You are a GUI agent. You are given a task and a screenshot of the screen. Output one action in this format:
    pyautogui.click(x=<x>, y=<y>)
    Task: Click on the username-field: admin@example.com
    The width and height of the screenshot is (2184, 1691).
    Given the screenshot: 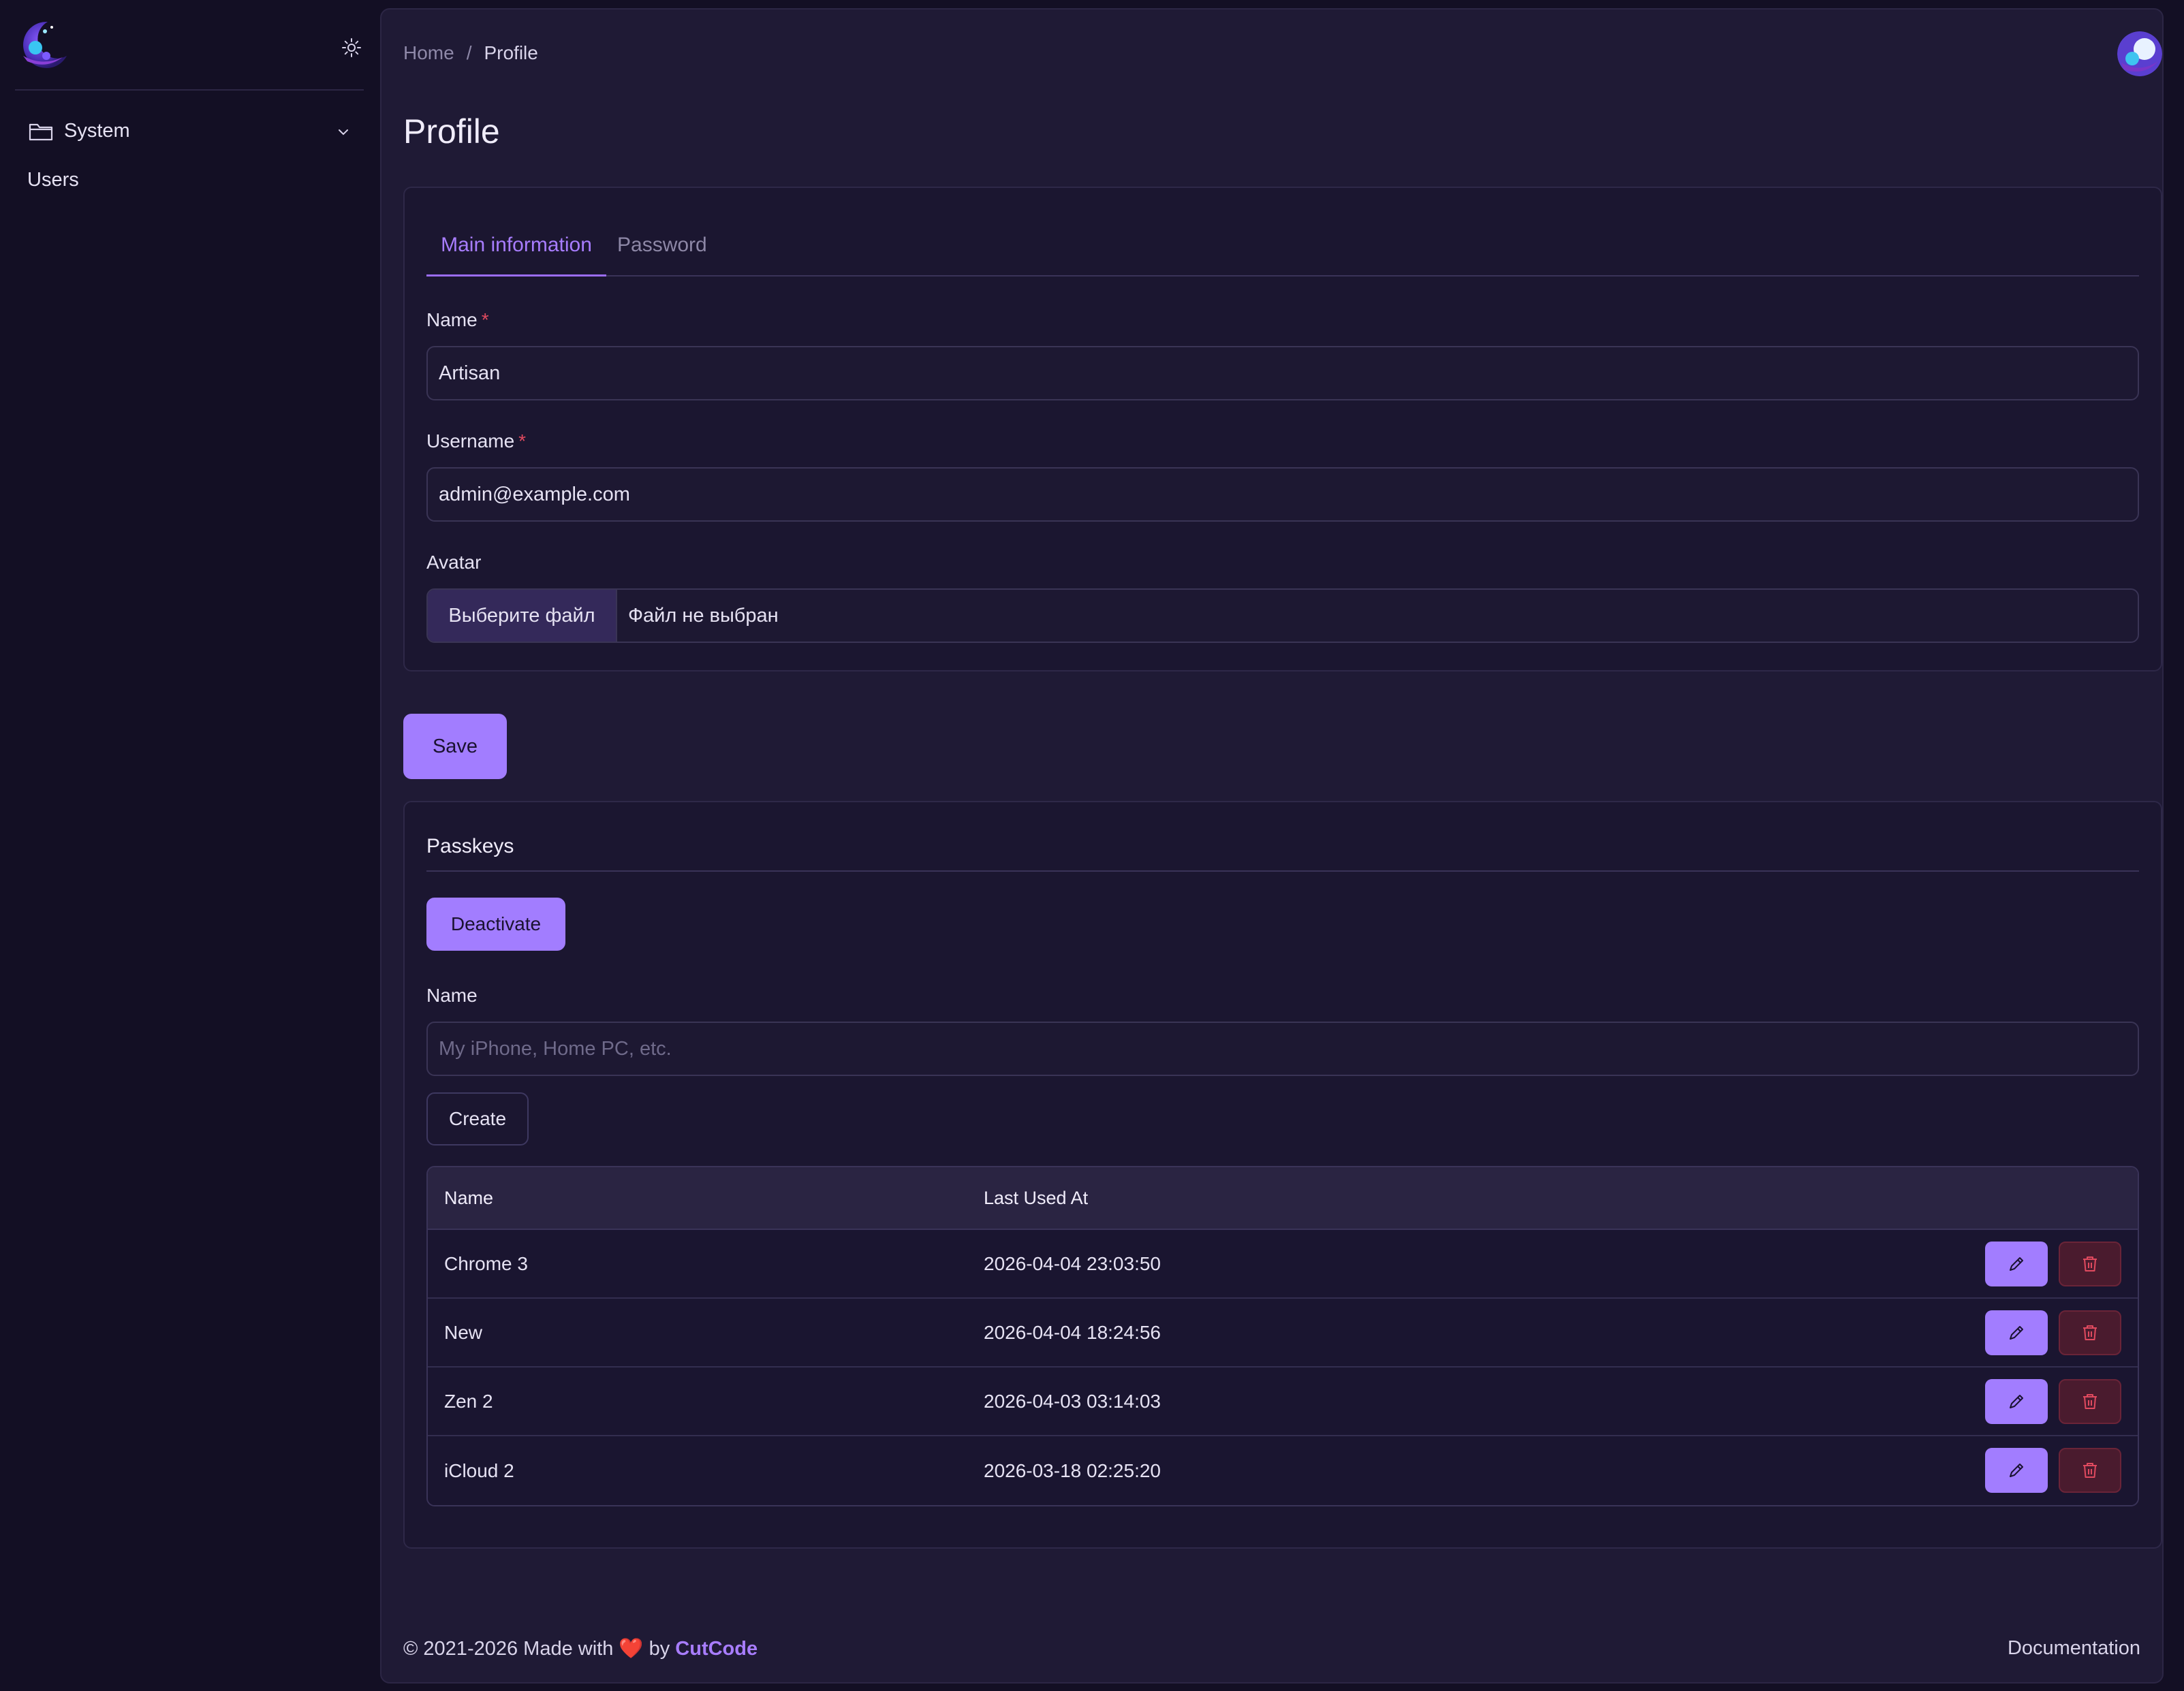 What is the action you would take?
    pyautogui.click(x=1282, y=494)
    